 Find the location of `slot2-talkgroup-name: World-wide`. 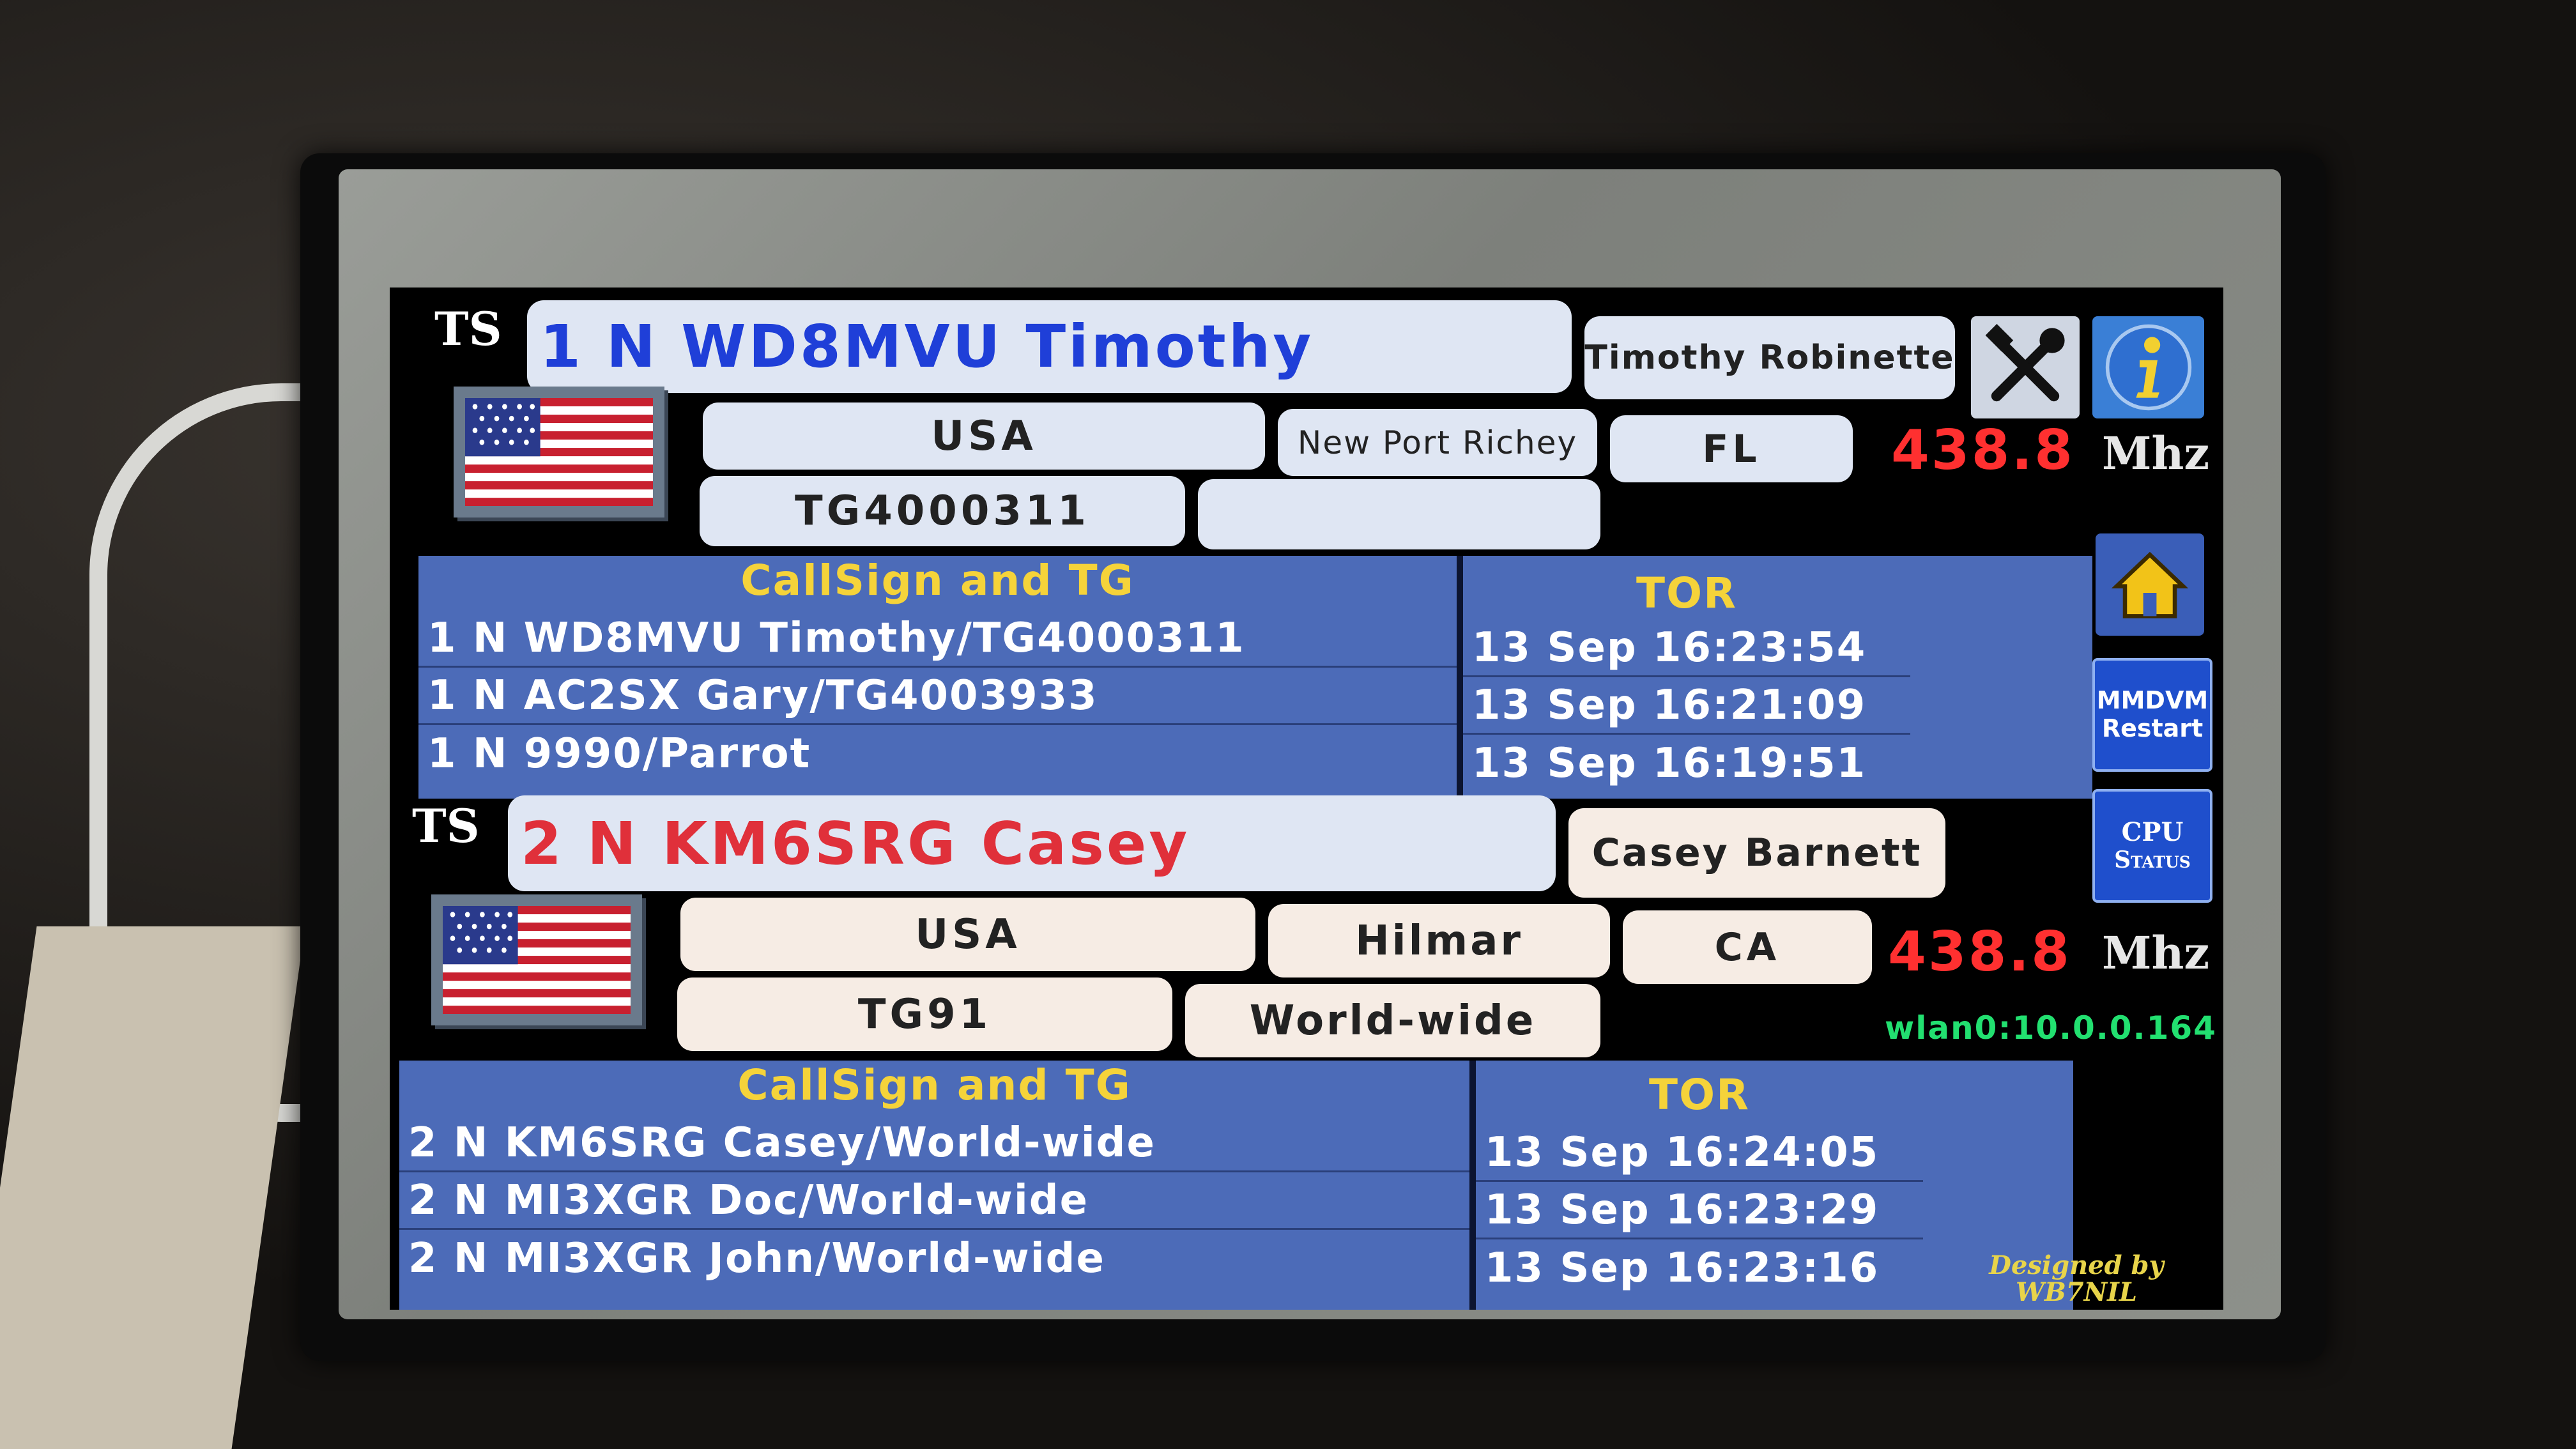

slot2-talkgroup-name: World-wide is located at coordinates (1392, 1020).